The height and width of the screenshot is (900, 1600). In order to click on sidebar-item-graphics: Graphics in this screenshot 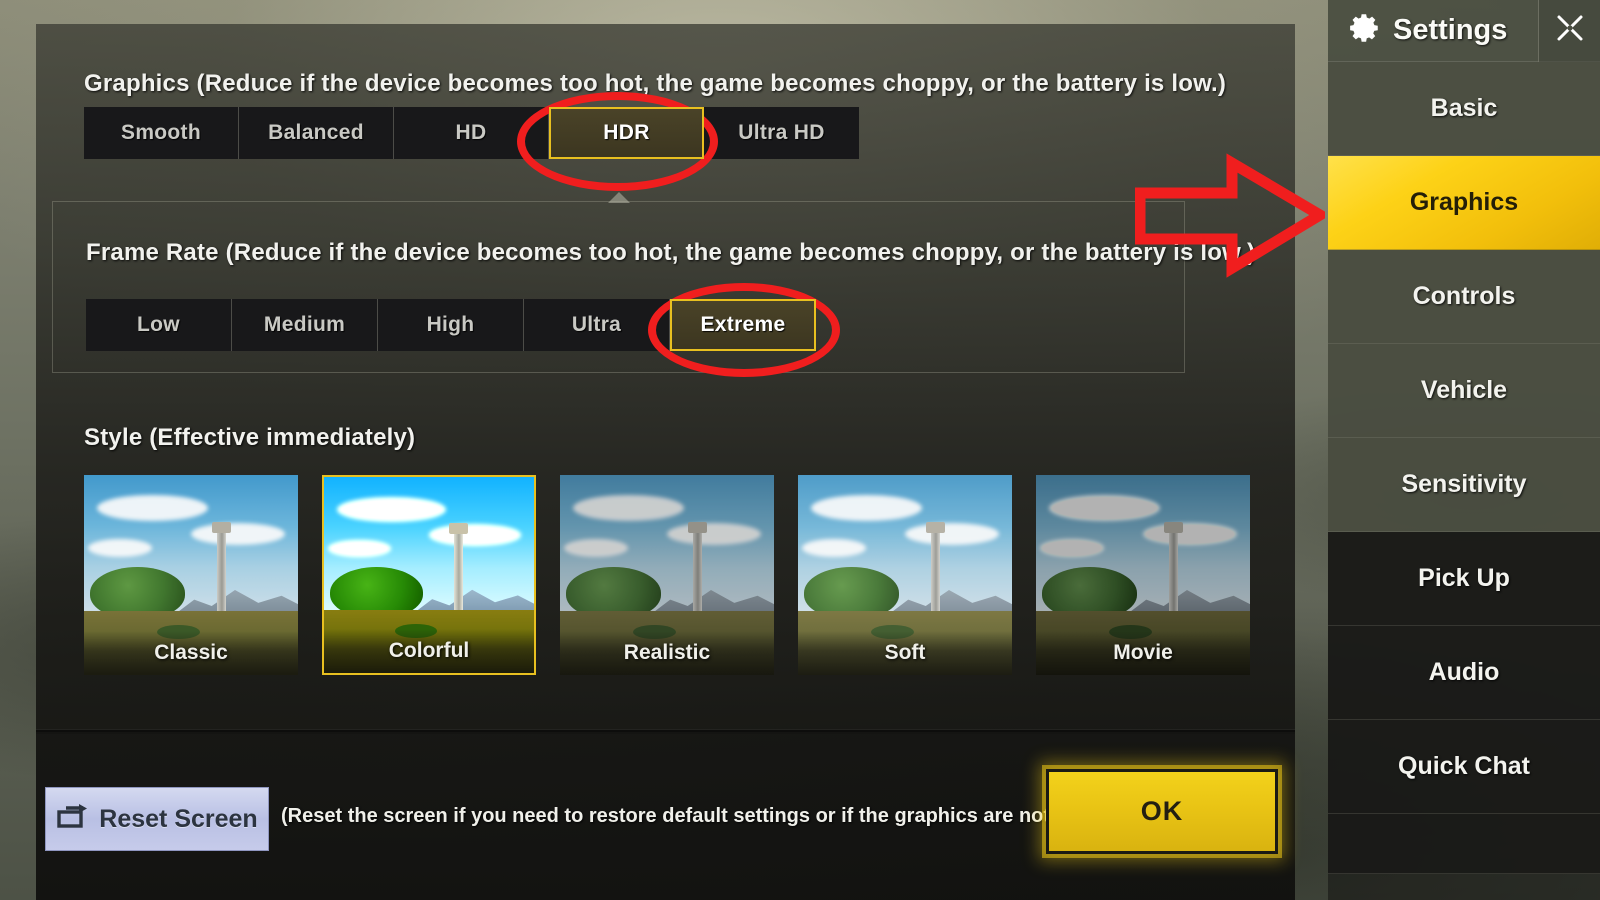, I will do `click(1464, 203)`.